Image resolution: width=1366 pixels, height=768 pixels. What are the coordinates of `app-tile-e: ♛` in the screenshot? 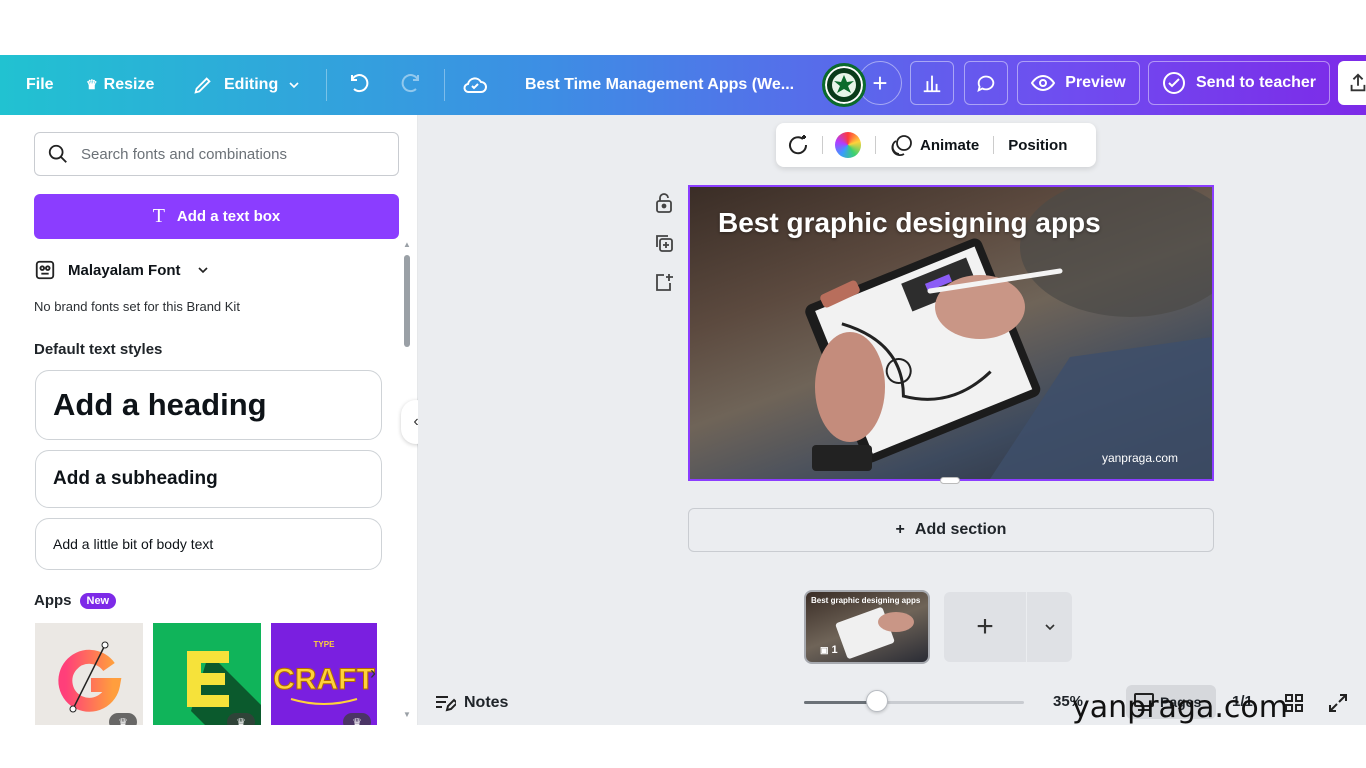 It's located at (207, 674).